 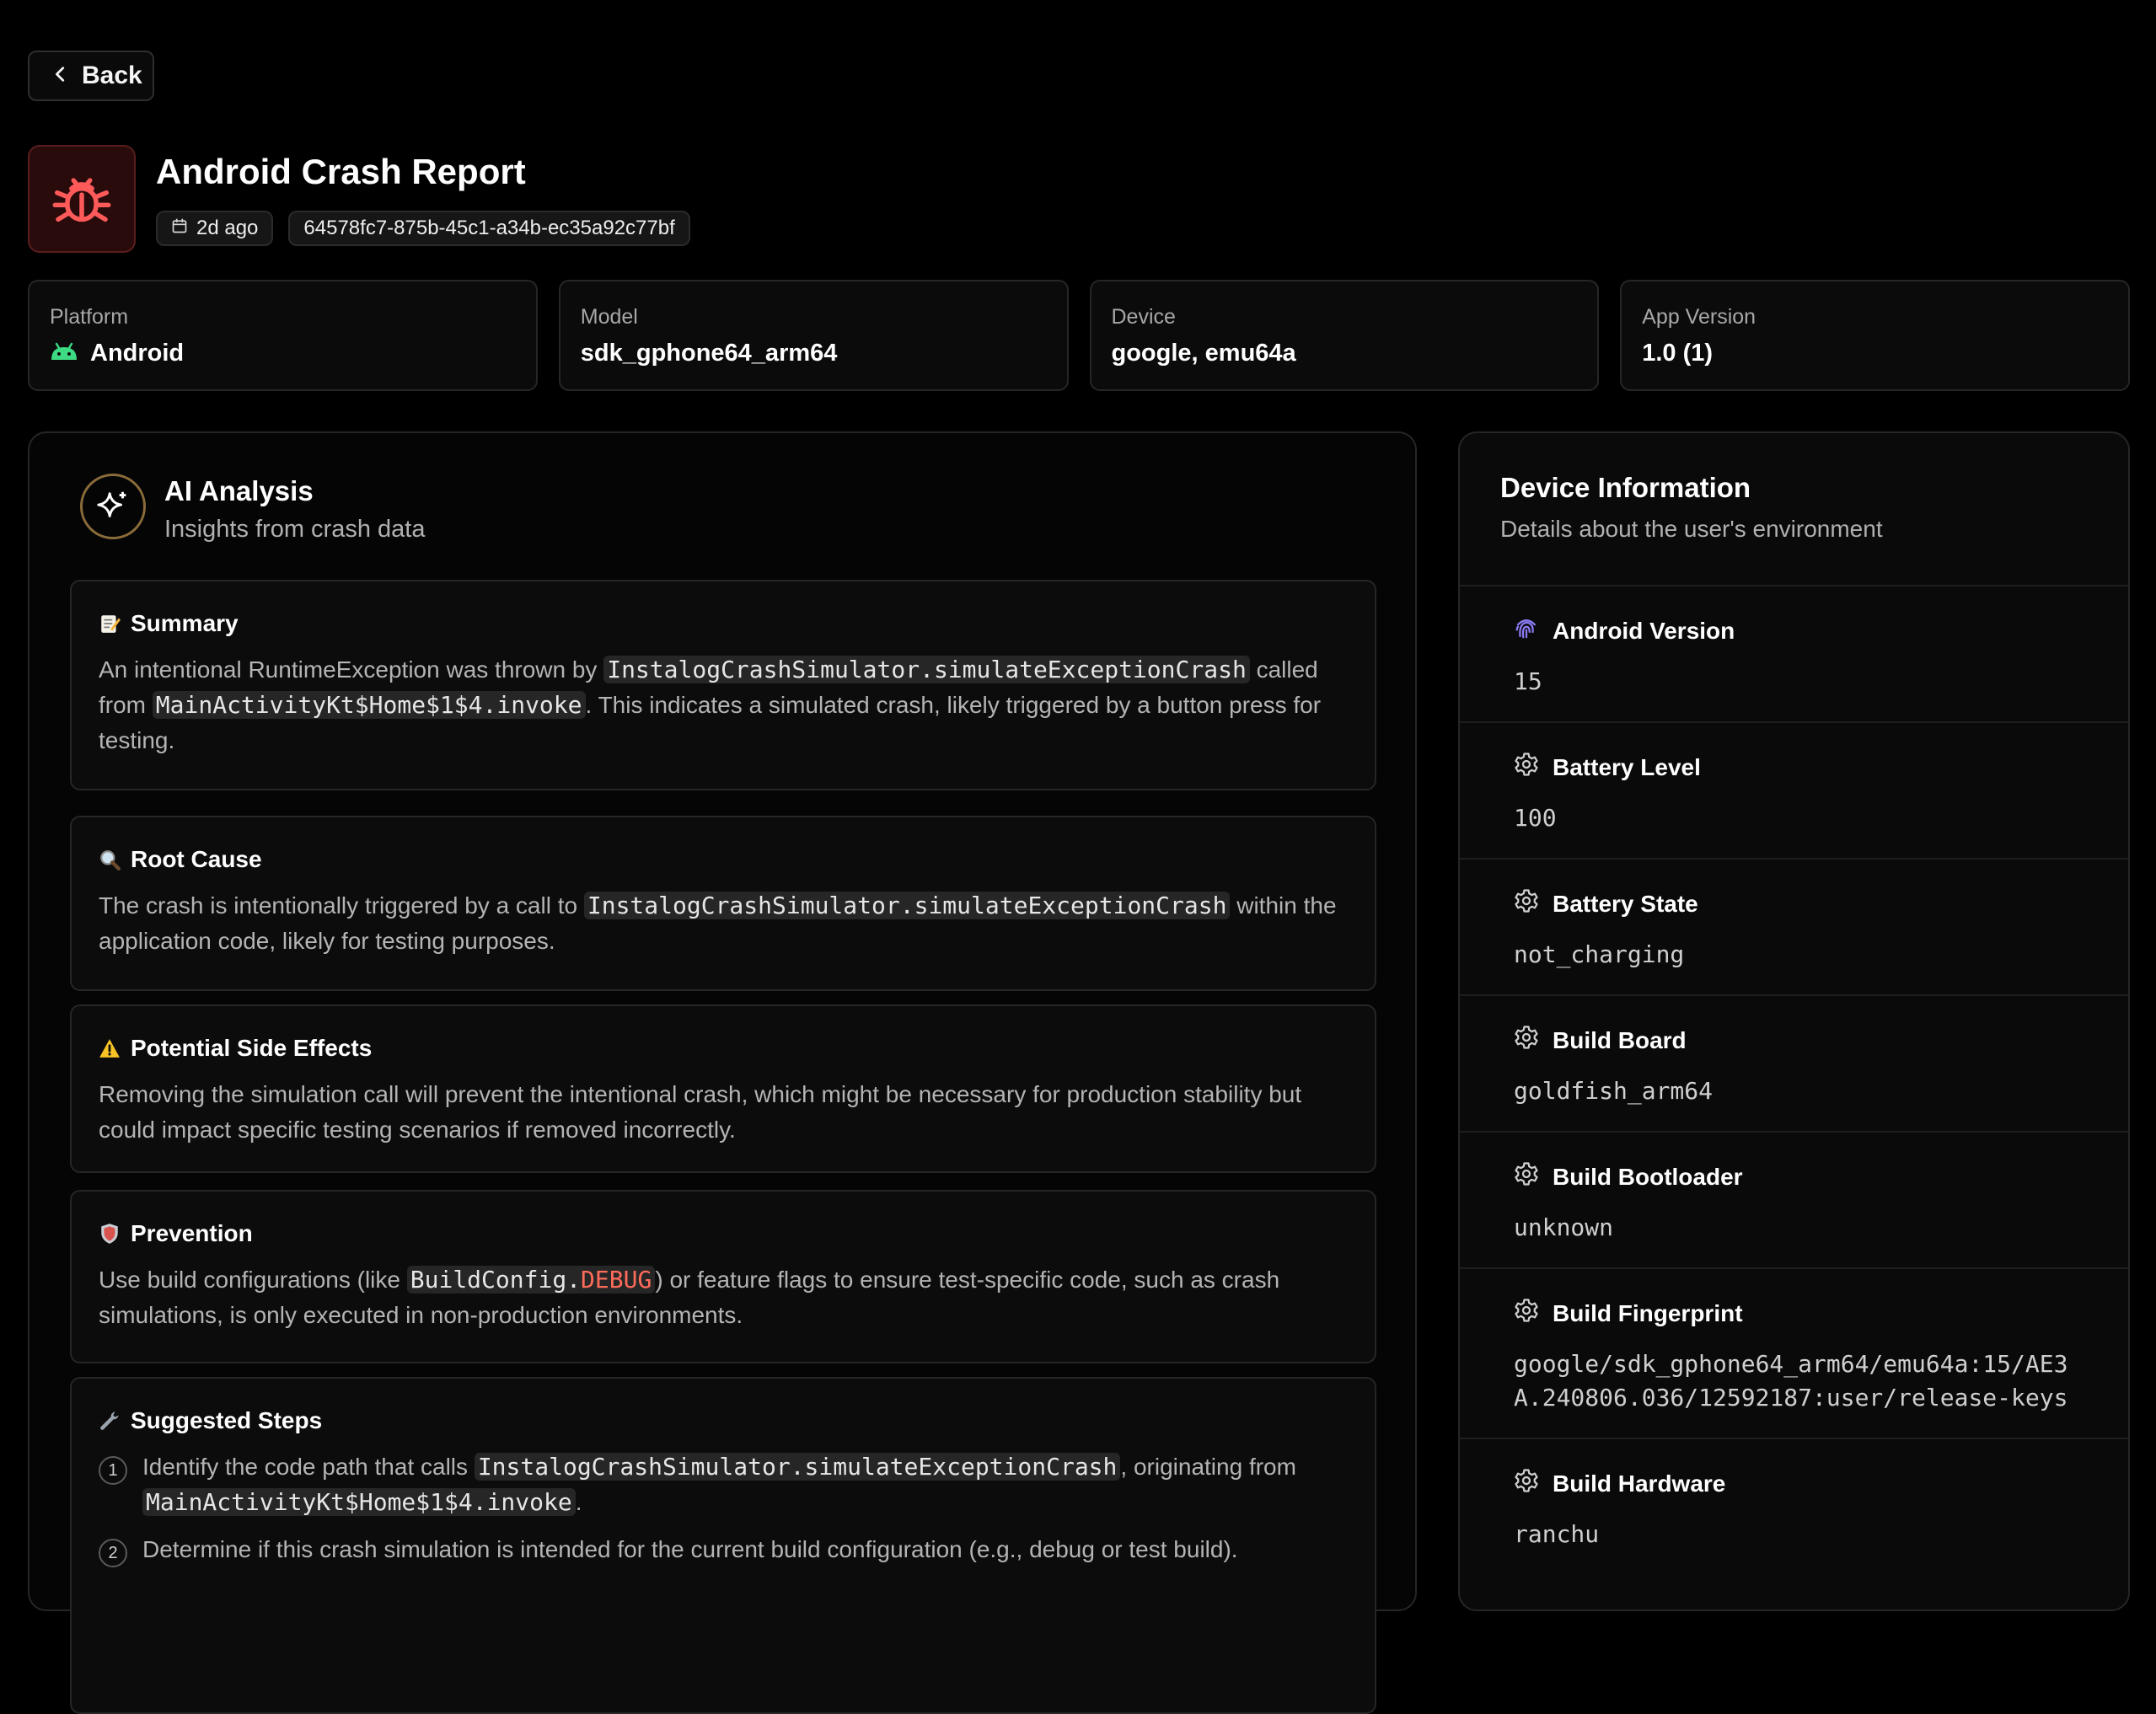 What do you see at coordinates (1678, 353) in the screenshot?
I see `app-version-value: 1.0 (1)` at bounding box center [1678, 353].